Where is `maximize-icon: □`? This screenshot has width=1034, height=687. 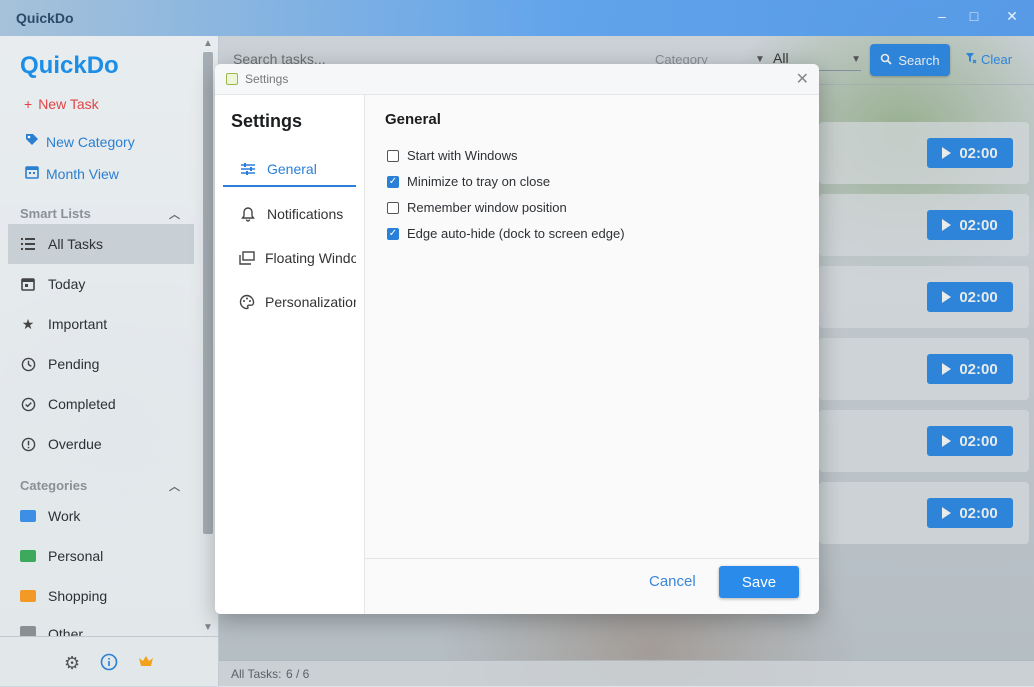
maximize-icon: □ is located at coordinates (974, 16).